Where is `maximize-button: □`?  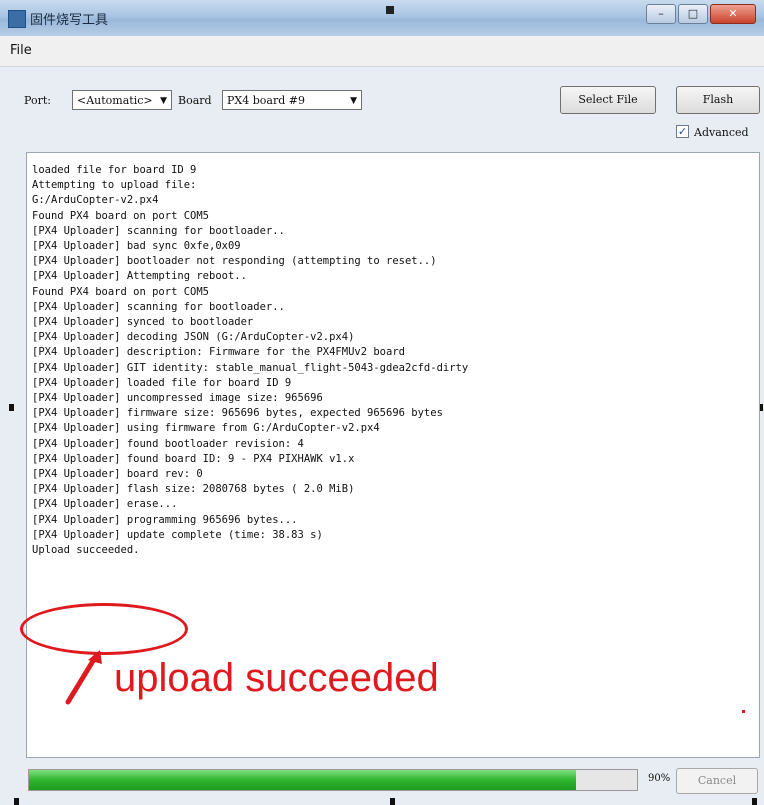 maximize-button: □ is located at coordinates (693, 14).